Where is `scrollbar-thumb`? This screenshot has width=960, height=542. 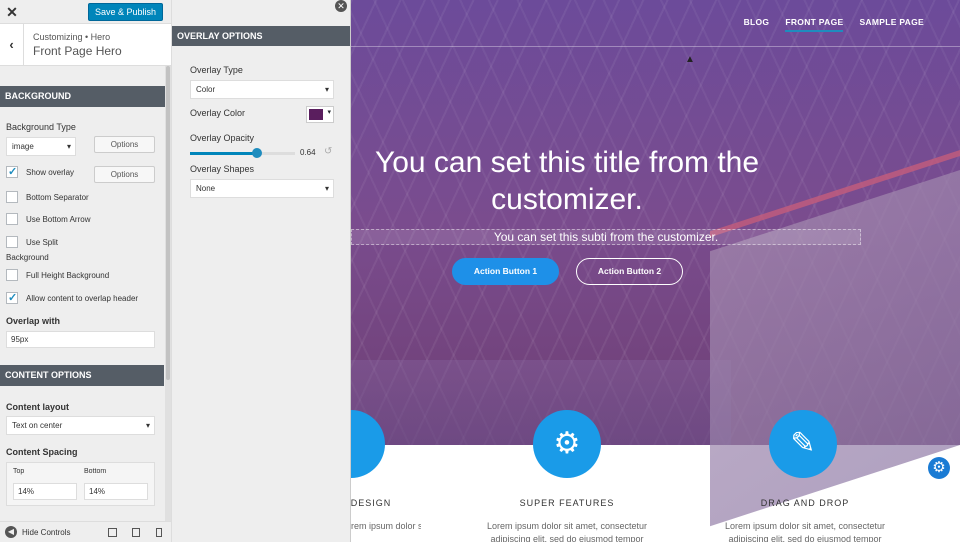 scrollbar-thumb is located at coordinates (168, 223).